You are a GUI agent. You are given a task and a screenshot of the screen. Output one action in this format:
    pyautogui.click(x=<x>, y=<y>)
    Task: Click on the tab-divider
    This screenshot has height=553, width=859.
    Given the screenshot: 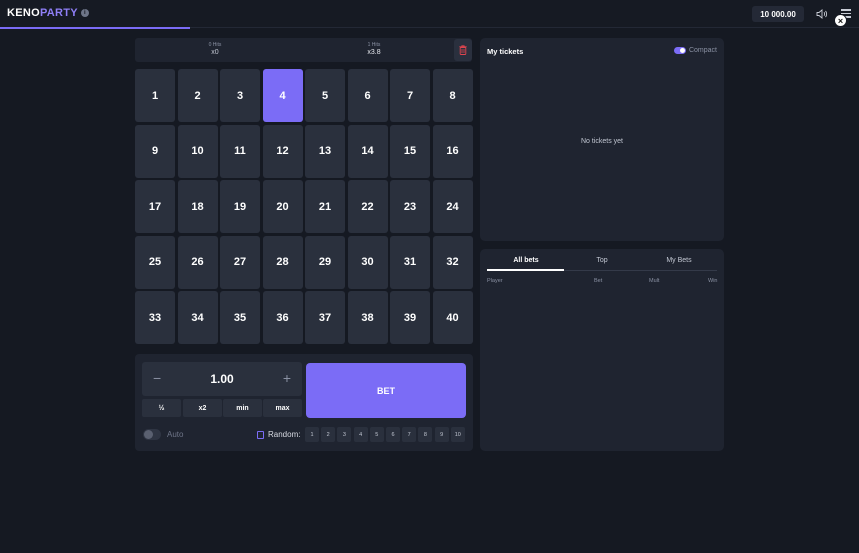 What is the action you would take?
    pyautogui.click(x=640, y=270)
    